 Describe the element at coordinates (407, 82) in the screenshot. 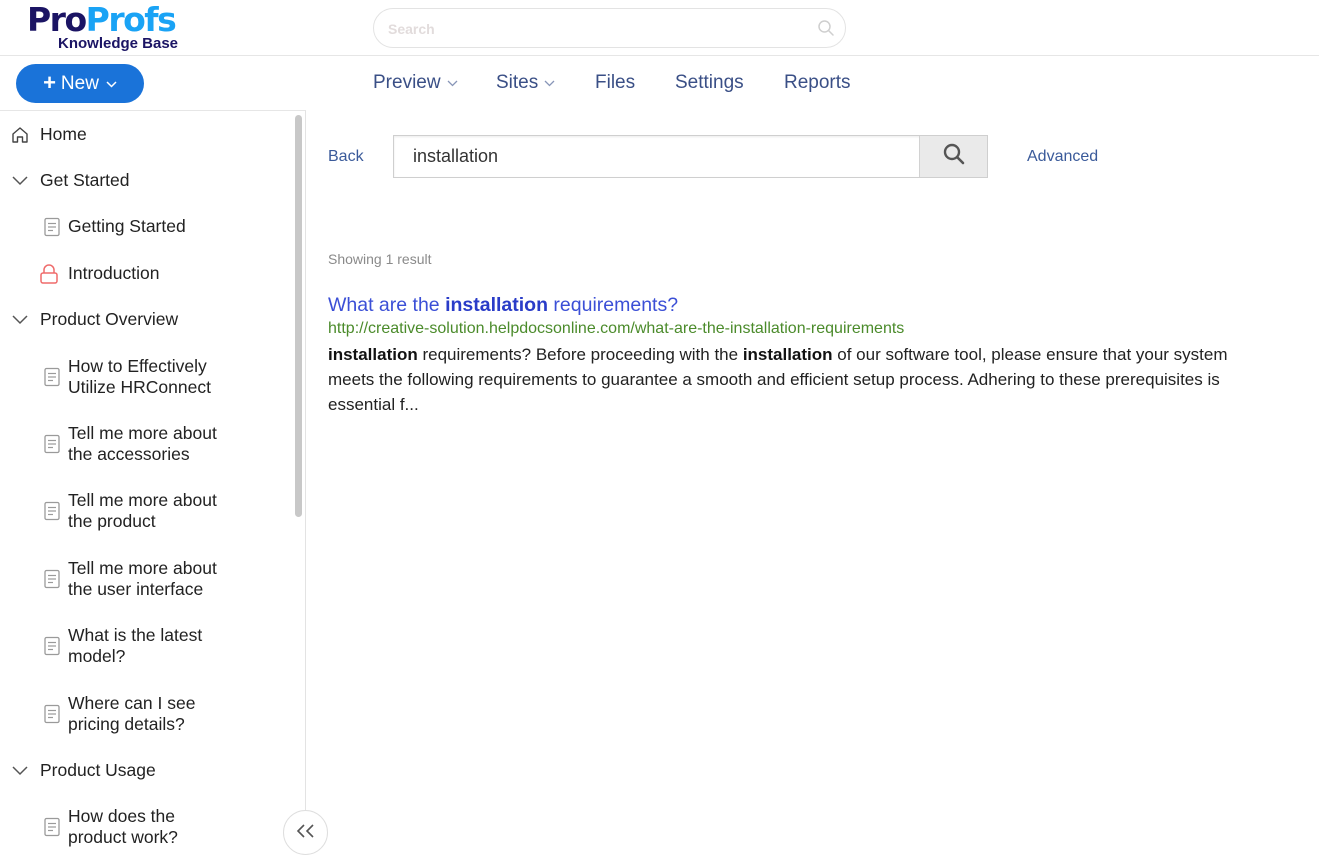

I see `nav-preview-label: Preview` at that location.